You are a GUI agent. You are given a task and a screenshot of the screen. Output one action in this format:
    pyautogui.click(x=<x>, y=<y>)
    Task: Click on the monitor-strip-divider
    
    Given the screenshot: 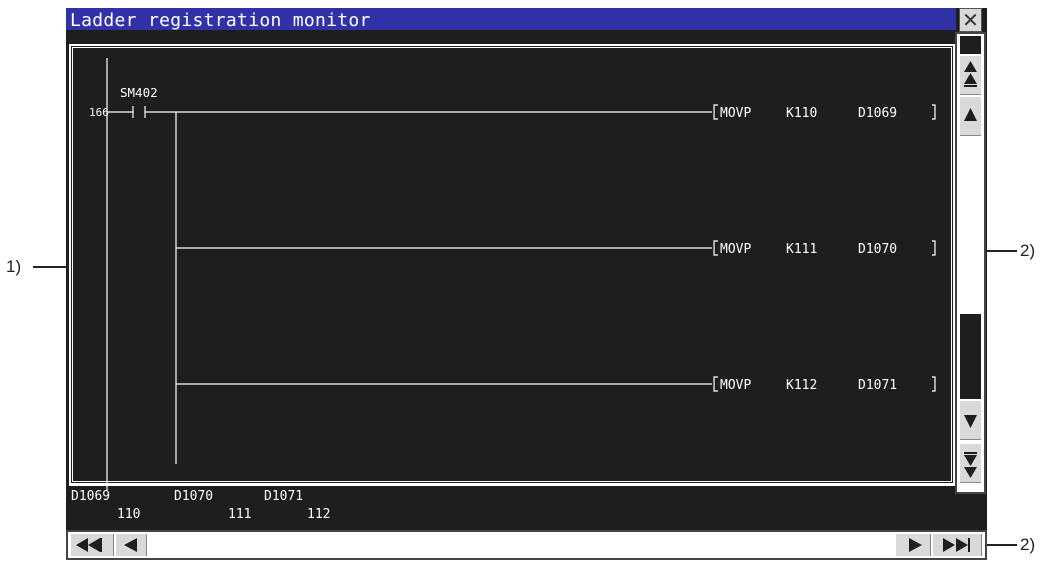 What is the action you would take?
    pyautogui.click(x=512, y=485)
    